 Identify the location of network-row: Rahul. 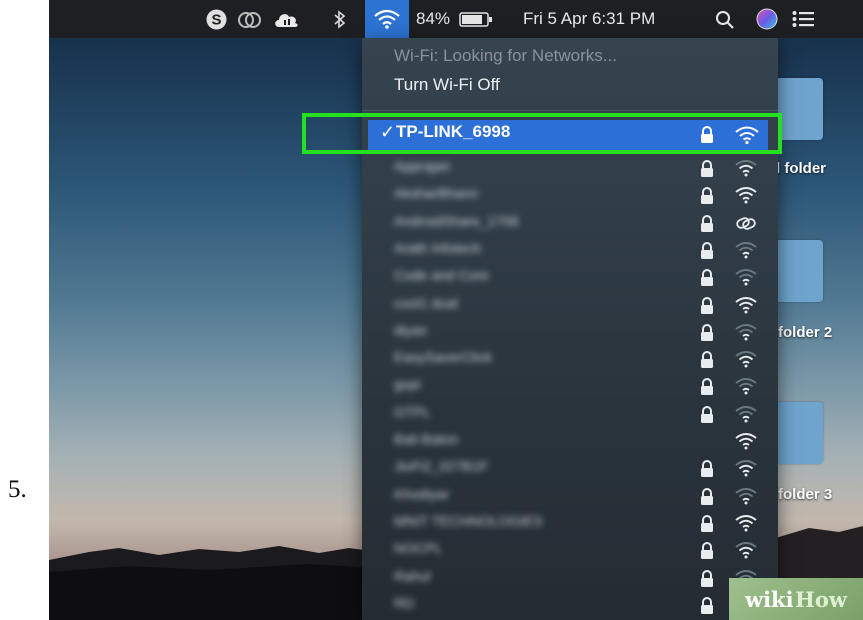
(570, 577).